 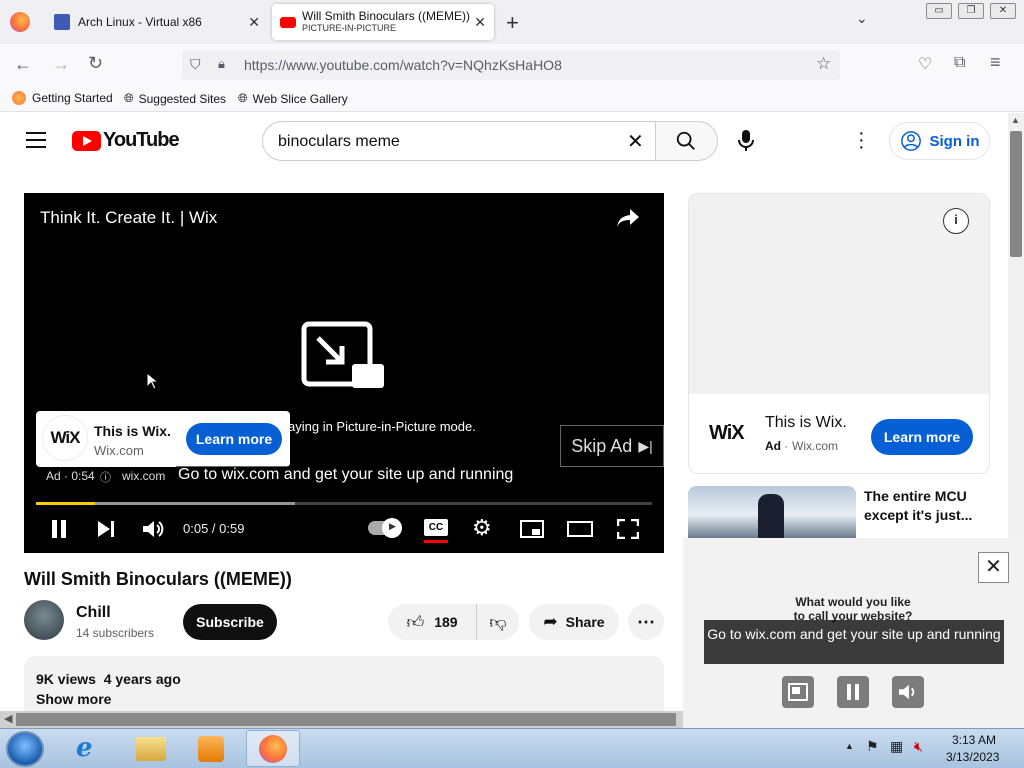 What do you see at coordinates (628, 218) in the screenshot?
I see `share-arrow-icon` at bounding box center [628, 218].